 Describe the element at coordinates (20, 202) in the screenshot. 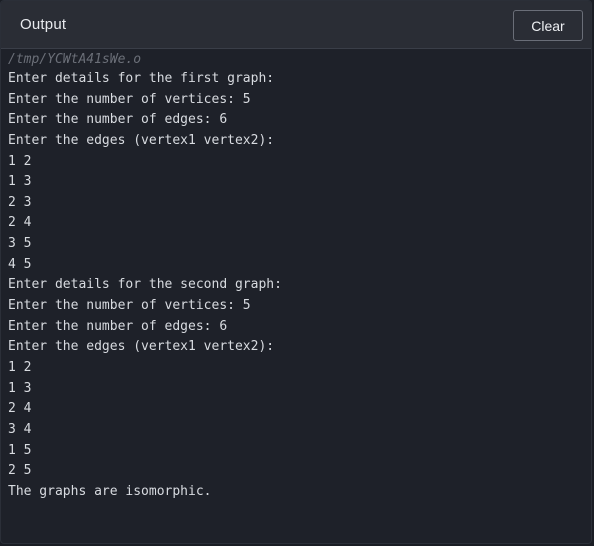

I see `console-line: 2 3` at that location.